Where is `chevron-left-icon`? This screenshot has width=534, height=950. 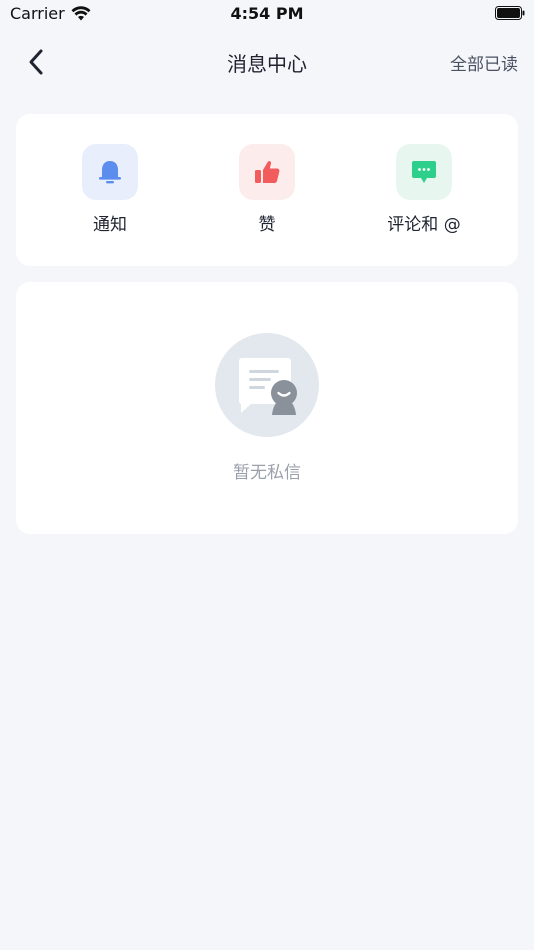
chevron-left-icon is located at coordinates (36, 62).